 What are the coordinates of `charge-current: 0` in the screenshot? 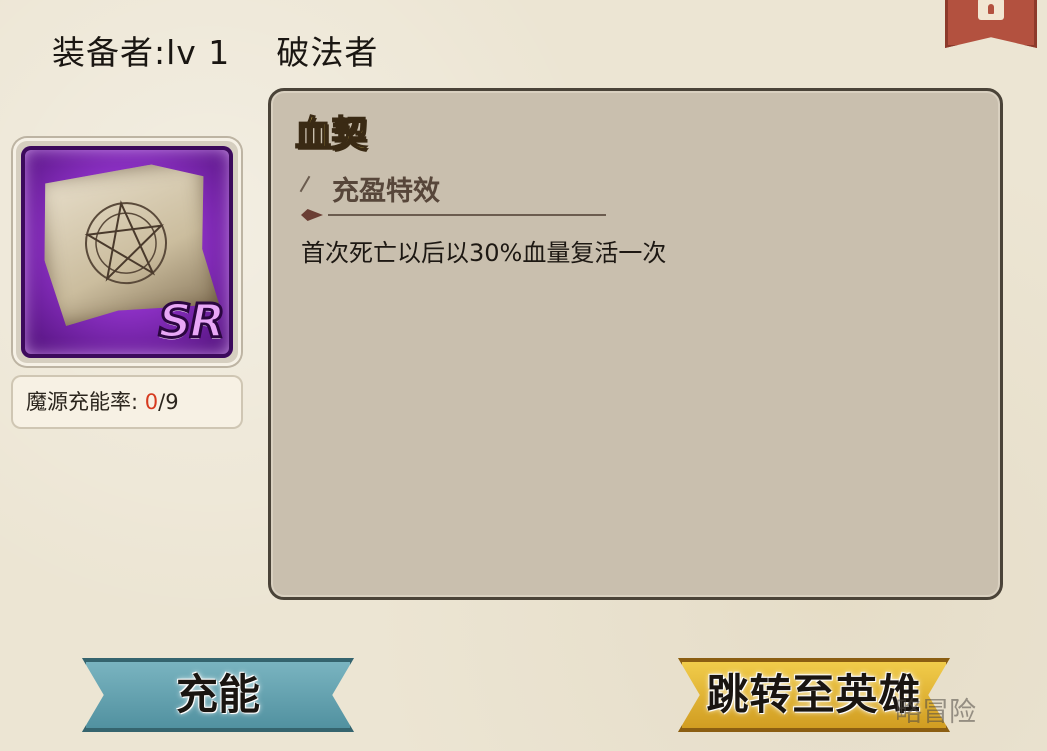 It's located at (151, 402).